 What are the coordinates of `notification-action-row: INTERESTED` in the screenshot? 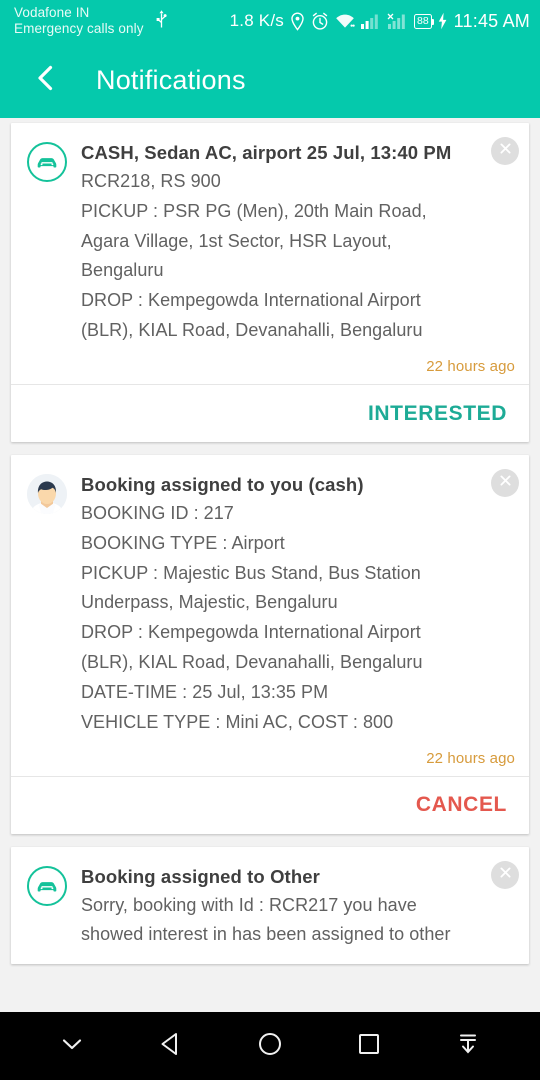 It's located at (270, 413).